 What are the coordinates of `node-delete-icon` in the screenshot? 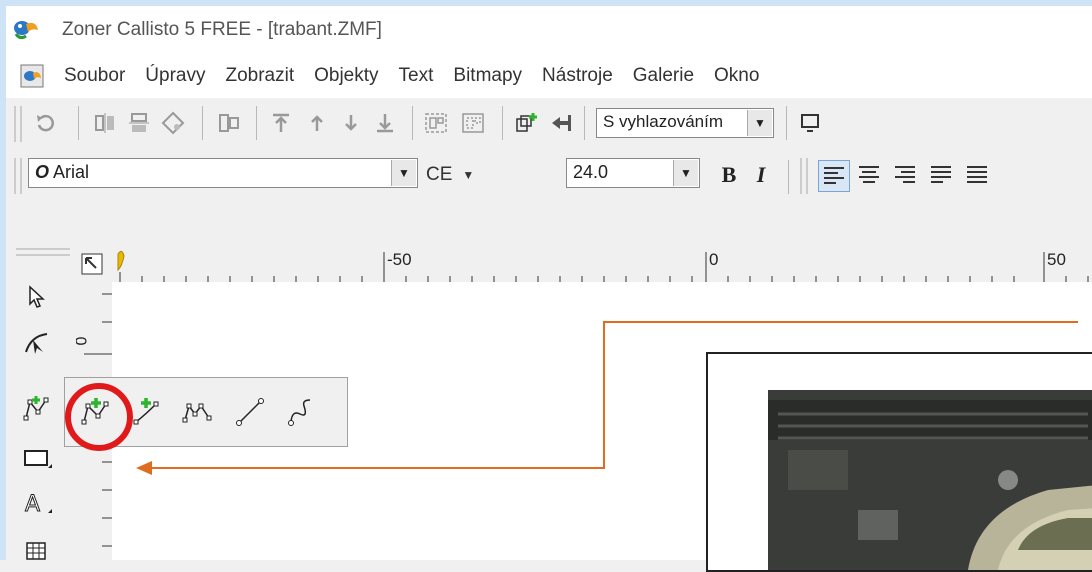 It's located at (198, 412).